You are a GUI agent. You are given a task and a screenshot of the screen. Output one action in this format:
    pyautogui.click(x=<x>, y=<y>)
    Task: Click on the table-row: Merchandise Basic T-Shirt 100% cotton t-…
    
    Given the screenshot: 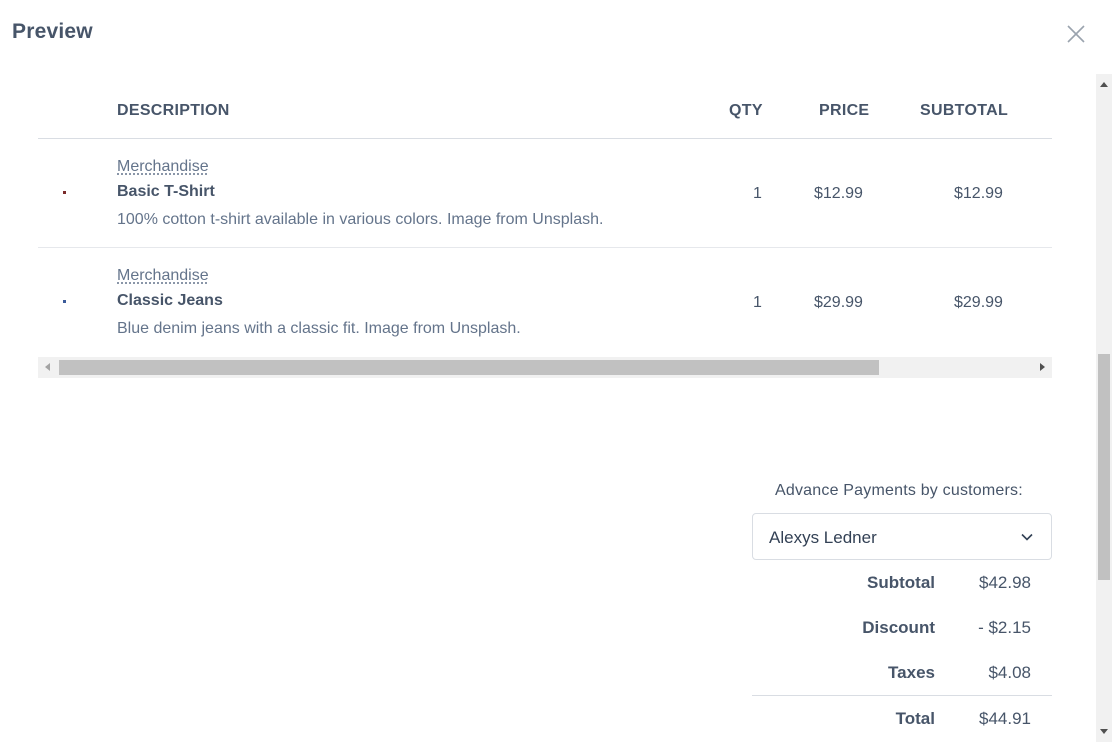 What is the action you would take?
    pyautogui.click(x=545, y=193)
    